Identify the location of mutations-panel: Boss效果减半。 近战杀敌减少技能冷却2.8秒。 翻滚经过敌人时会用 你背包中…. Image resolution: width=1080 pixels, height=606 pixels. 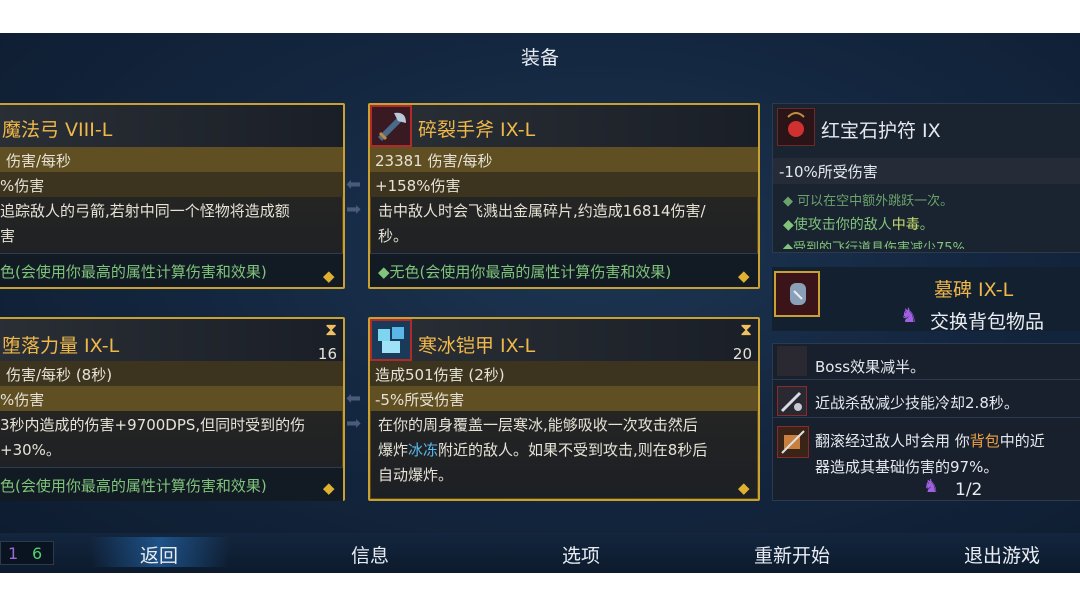
(926, 422).